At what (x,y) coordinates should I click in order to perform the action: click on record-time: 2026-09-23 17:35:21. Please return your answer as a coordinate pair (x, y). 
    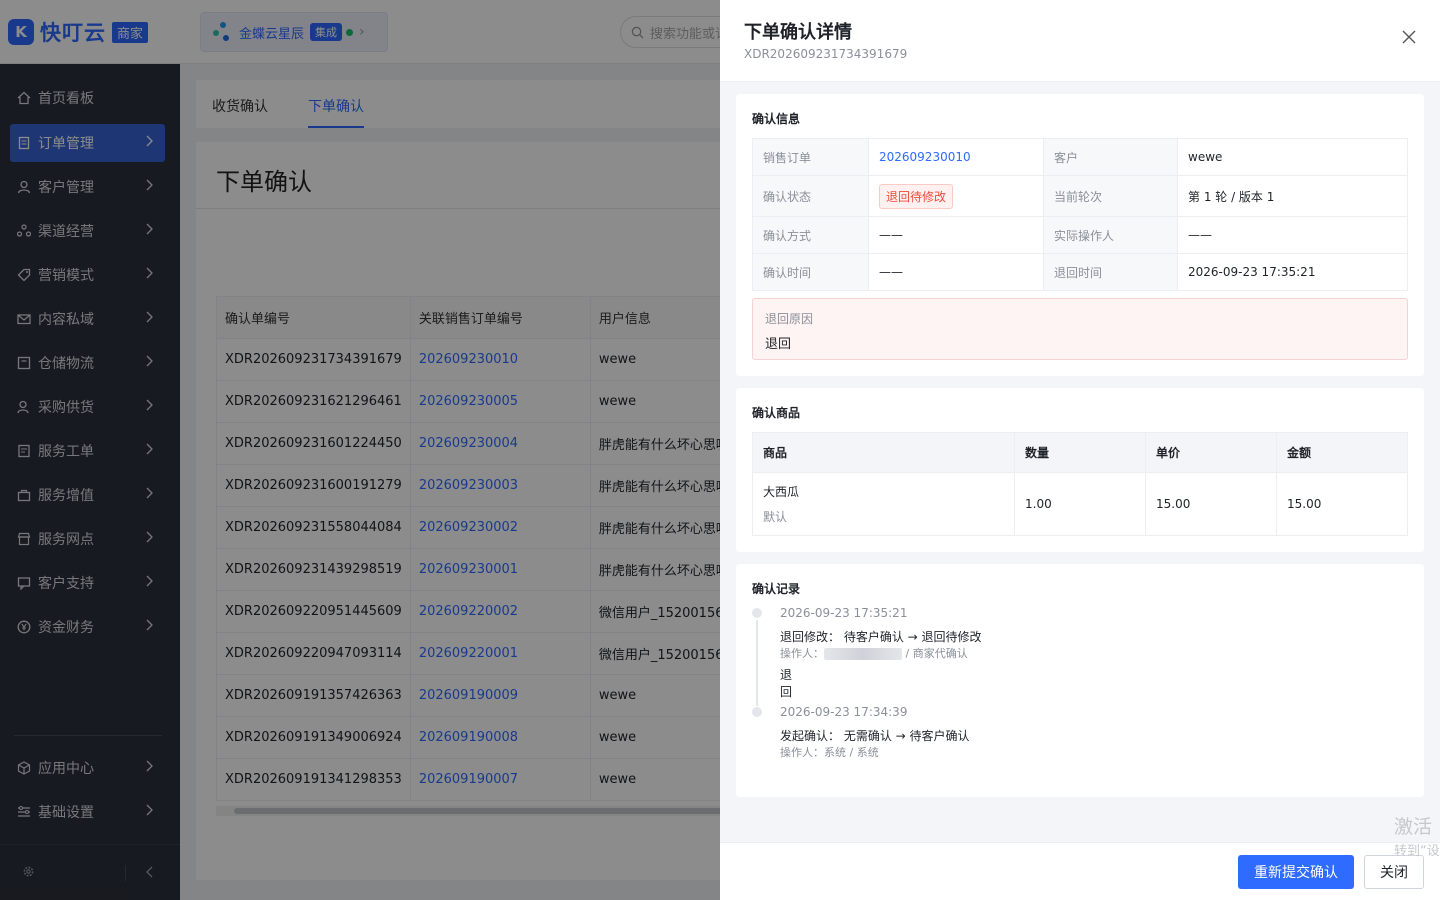
    Looking at the image, I should click on (844, 613).